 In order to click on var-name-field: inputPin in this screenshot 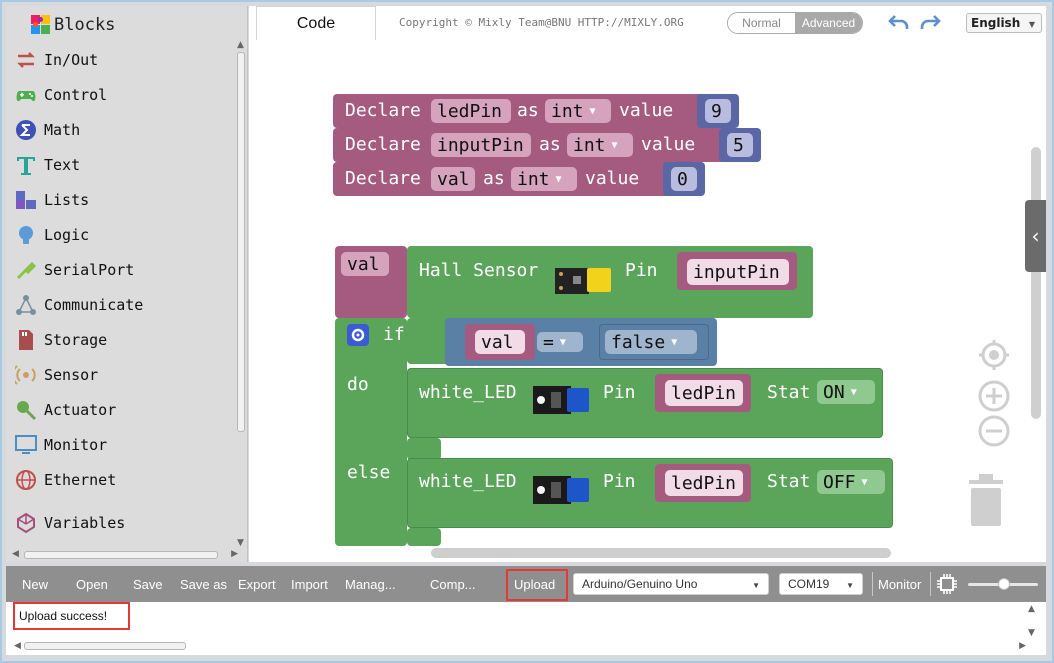, I will do `click(481, 145)`.